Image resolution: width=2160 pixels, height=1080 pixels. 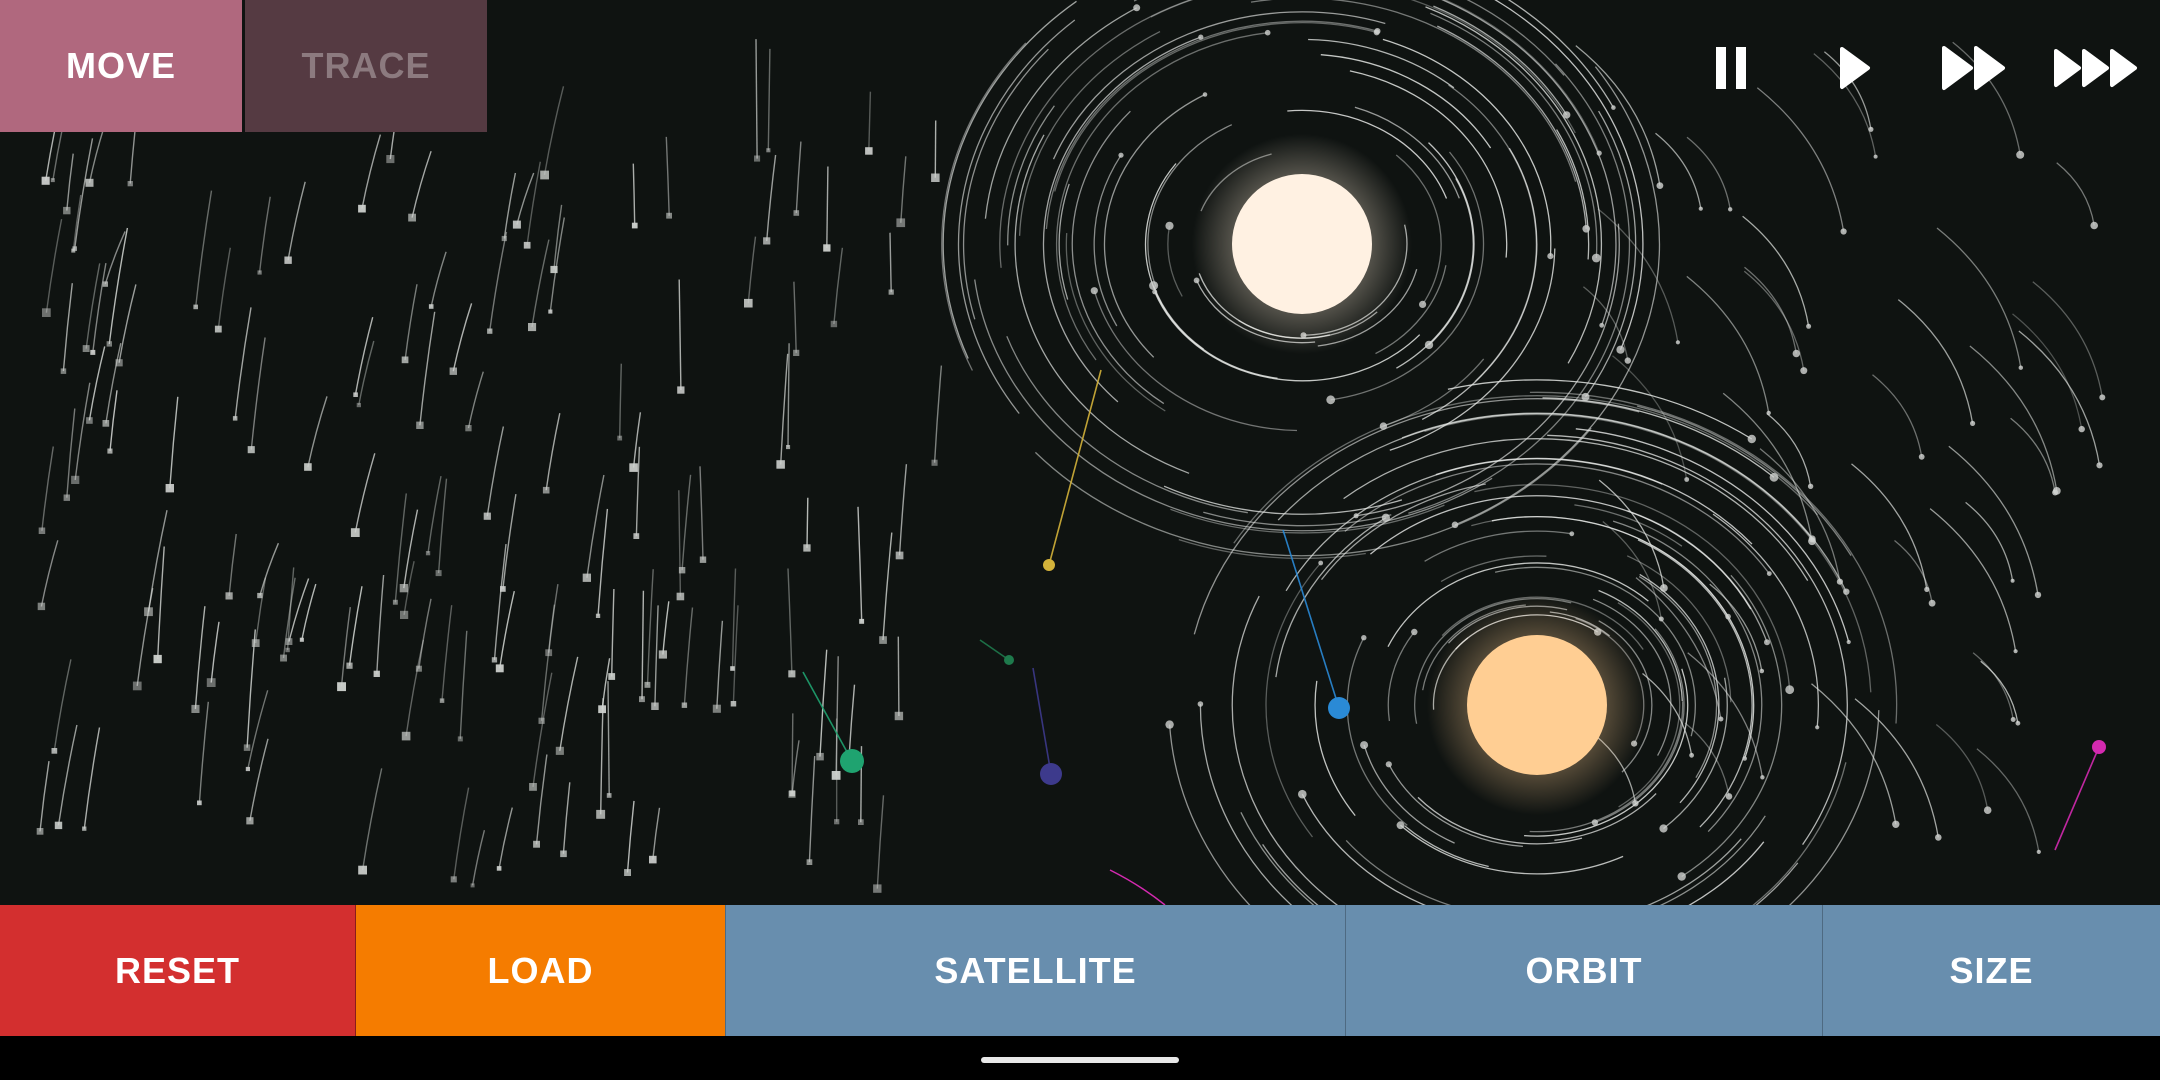 I want to click on pause-button, so click(x=1732, y=68).